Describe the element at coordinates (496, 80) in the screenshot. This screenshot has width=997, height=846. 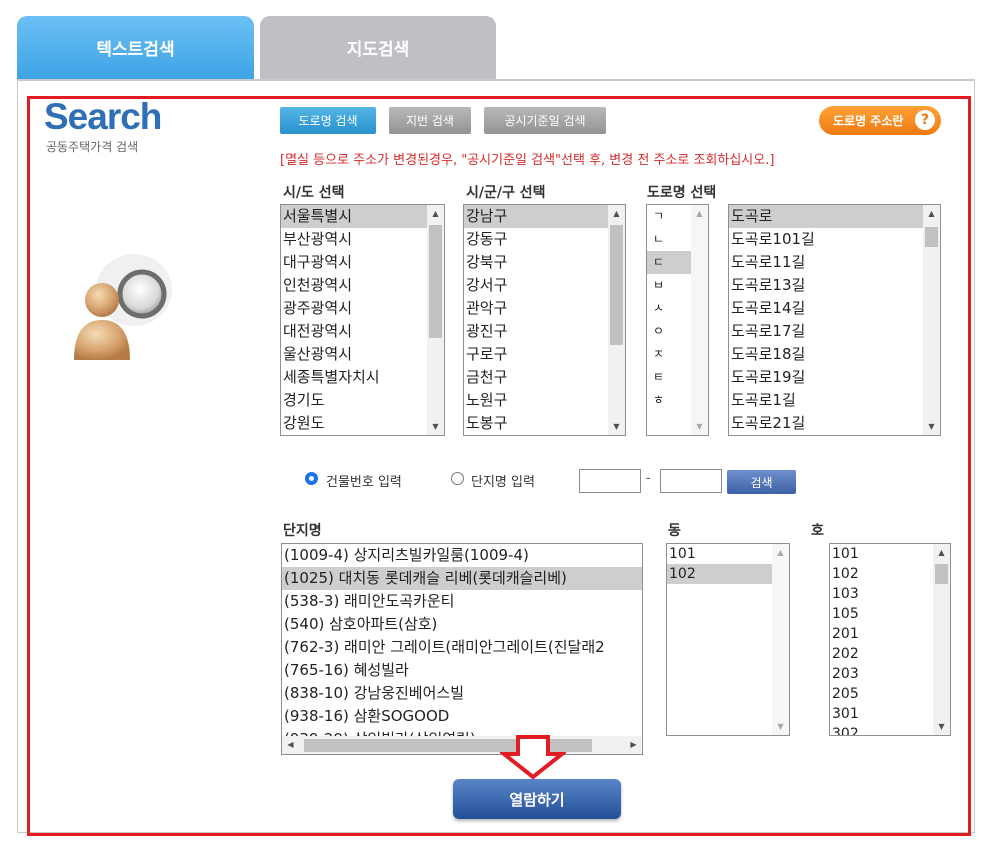
I see `panel-top-border` at that location.